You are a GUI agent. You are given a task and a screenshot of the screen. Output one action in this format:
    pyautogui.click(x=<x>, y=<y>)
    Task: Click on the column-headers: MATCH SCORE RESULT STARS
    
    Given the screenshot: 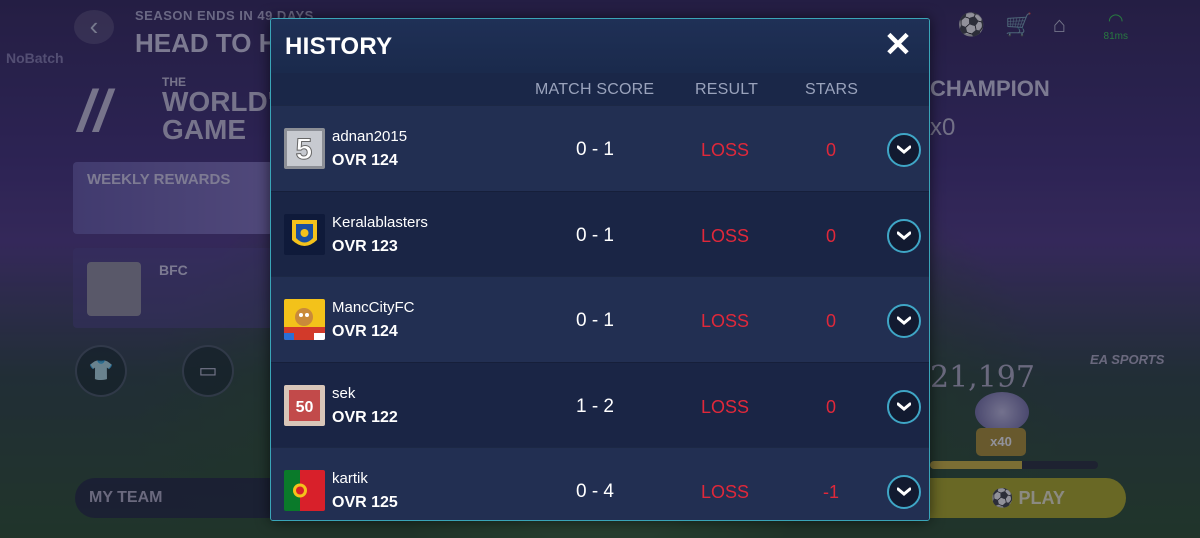 What is the action you would take?
    pyautogui.click(x=600, y=89)
    